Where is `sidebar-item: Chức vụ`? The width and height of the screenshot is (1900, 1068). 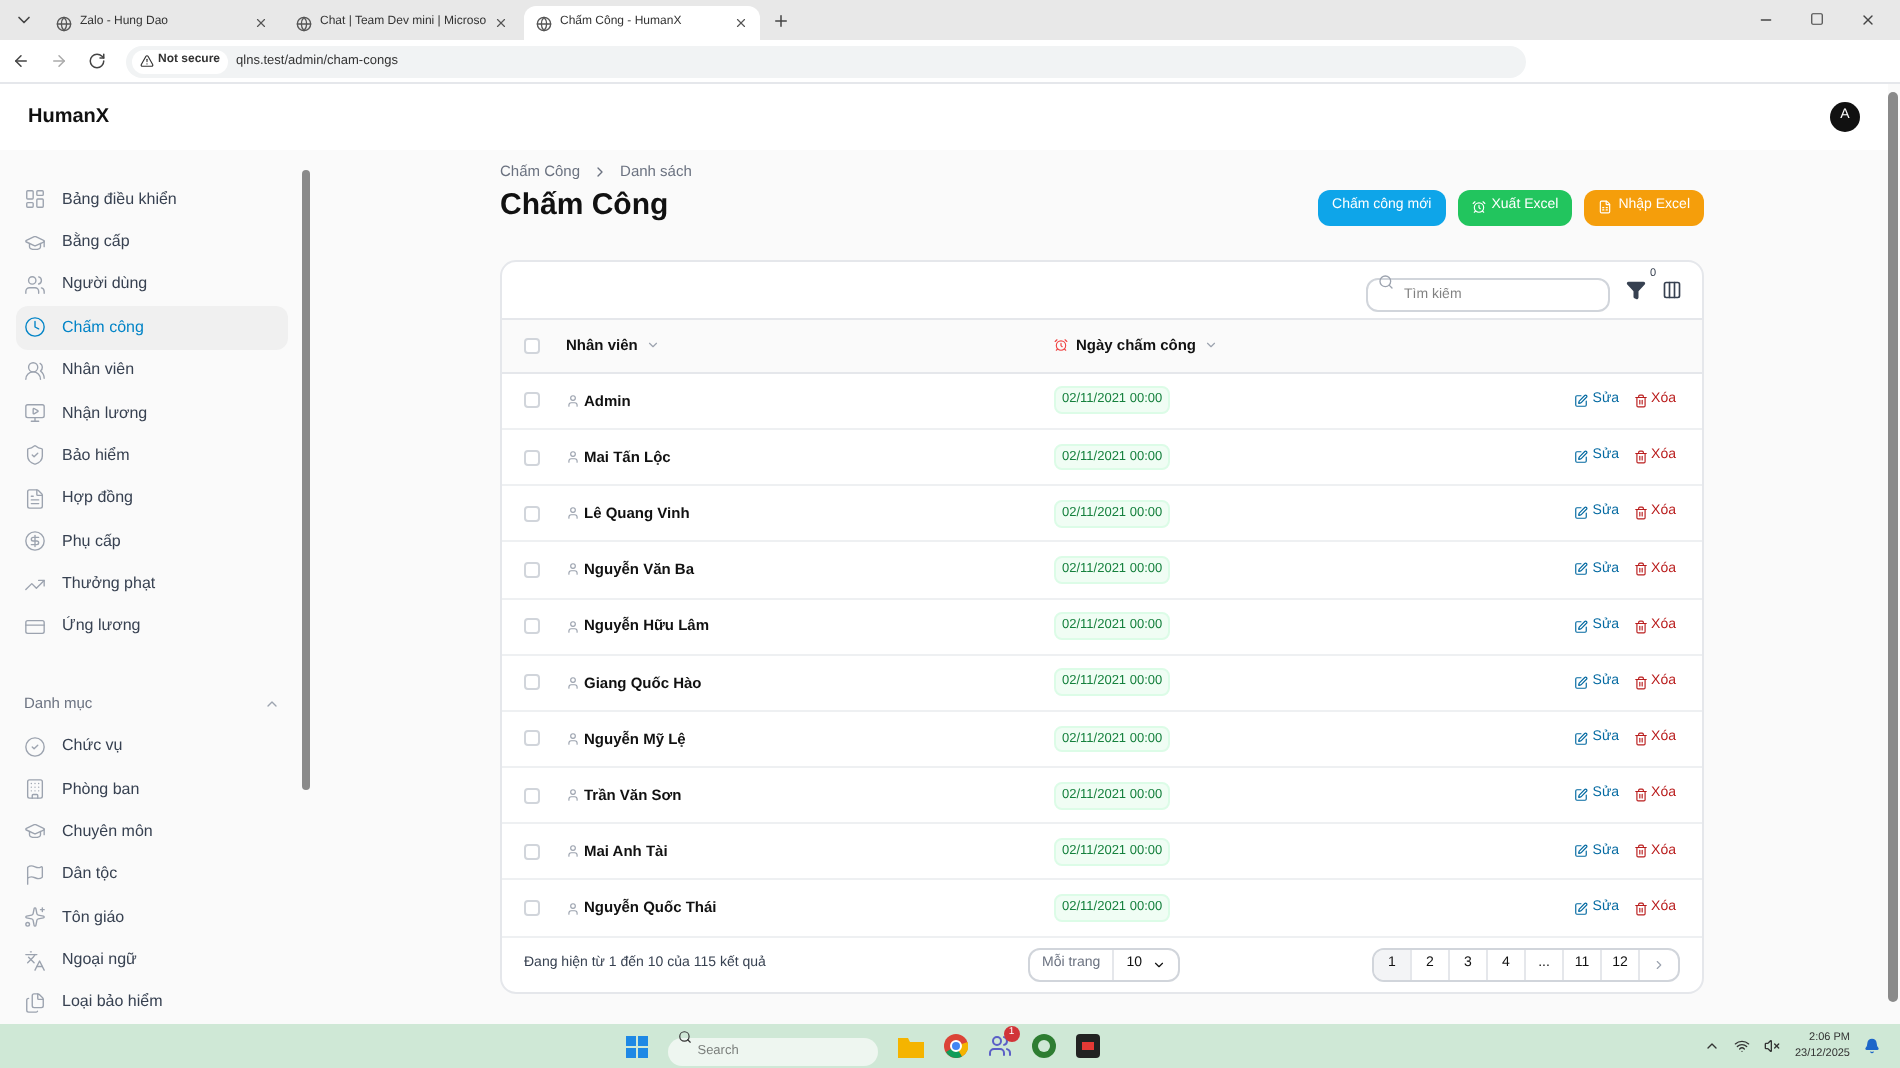 sidebar-item: Chức vụ is located at coordinates (152, 746).